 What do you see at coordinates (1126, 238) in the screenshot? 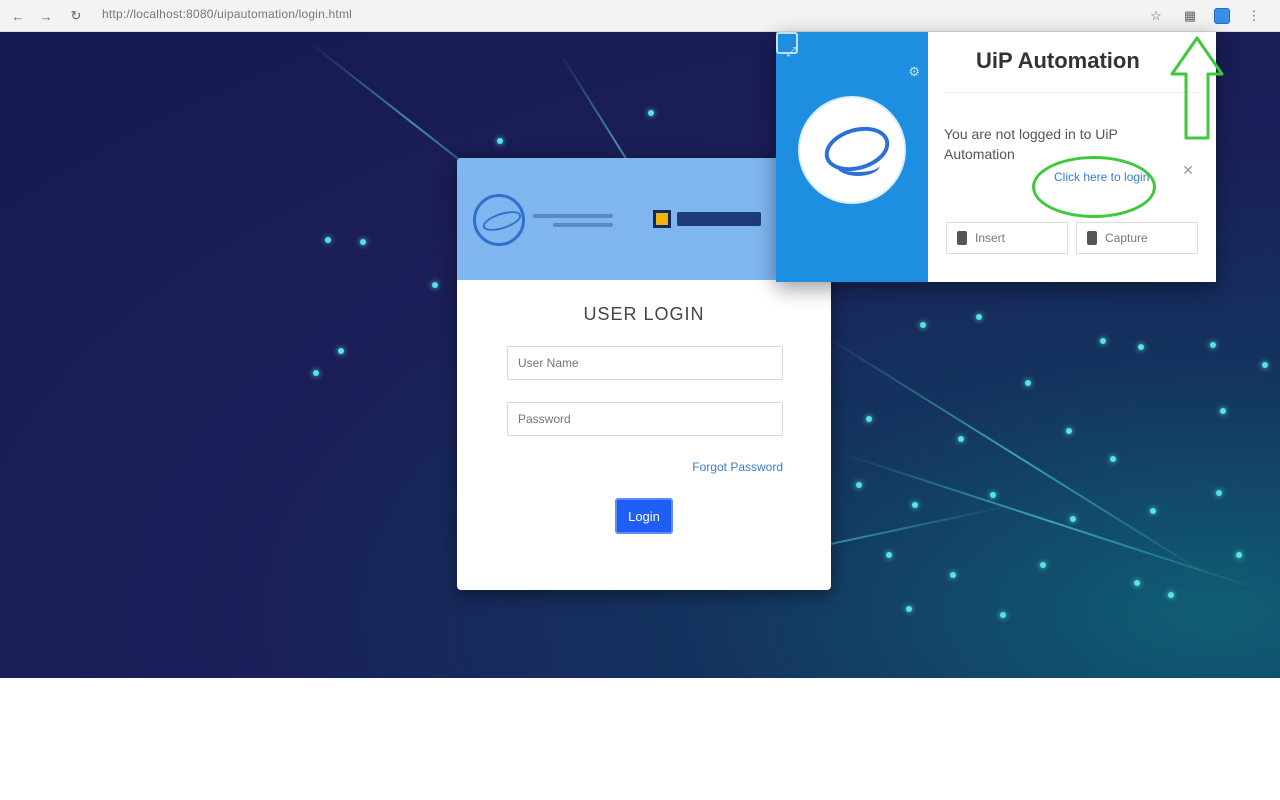
I see `capture-button-label: Capture` at bounding box center [1126, 238].